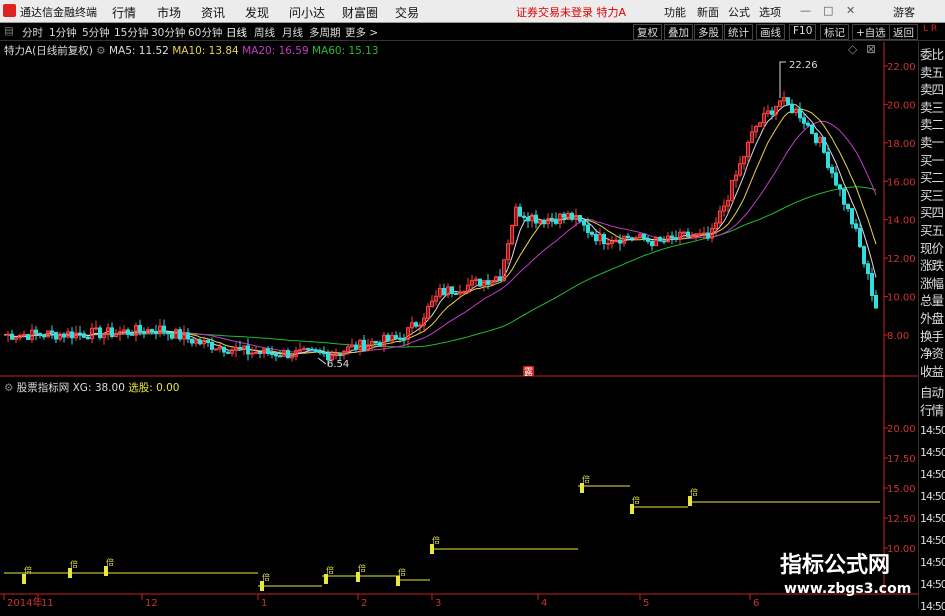  What do you see at coordinates (932, 107) in the screenshot?
I see `quote-field-label: 卖三` at bounding box center [932, 107].